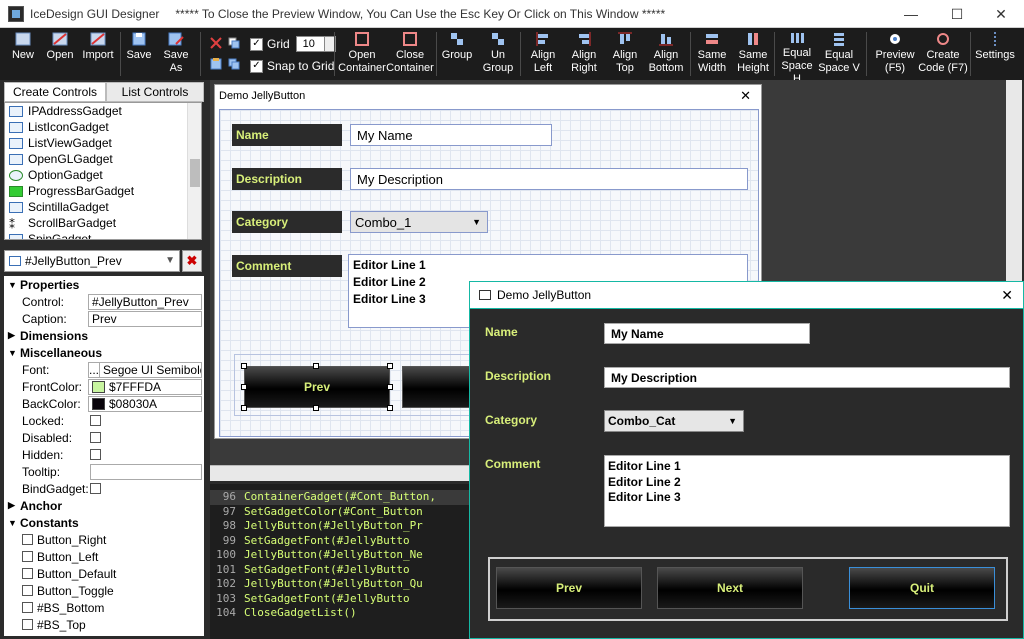 This screenshot has width=1024, height=639. Describe the element at coordinates (287, 266) in the screenshot. I see `comment-label: Comment` at that location.